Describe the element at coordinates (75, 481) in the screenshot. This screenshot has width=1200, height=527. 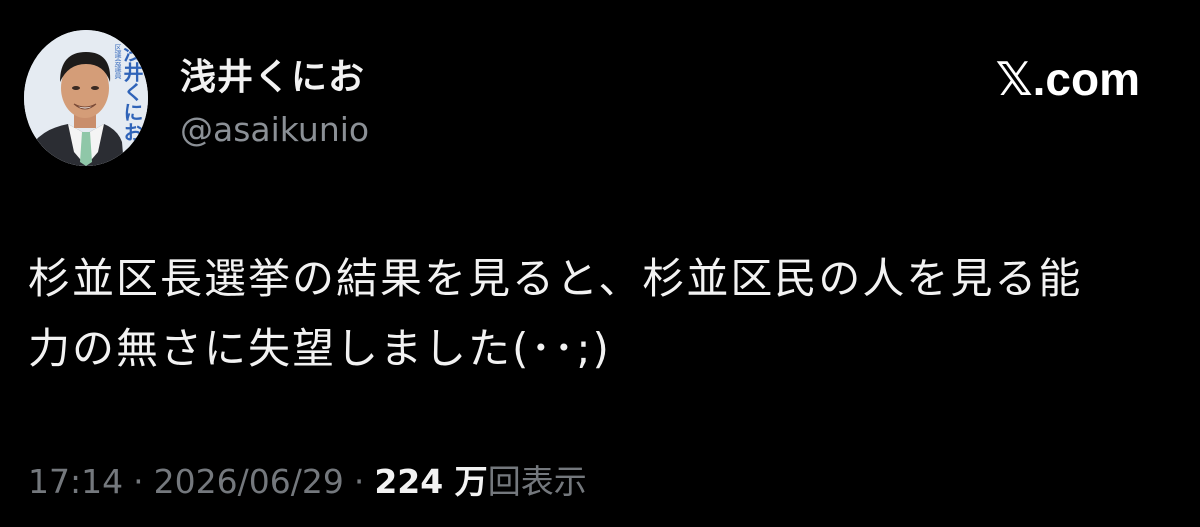
I see `post-time: 17:14` at that location.